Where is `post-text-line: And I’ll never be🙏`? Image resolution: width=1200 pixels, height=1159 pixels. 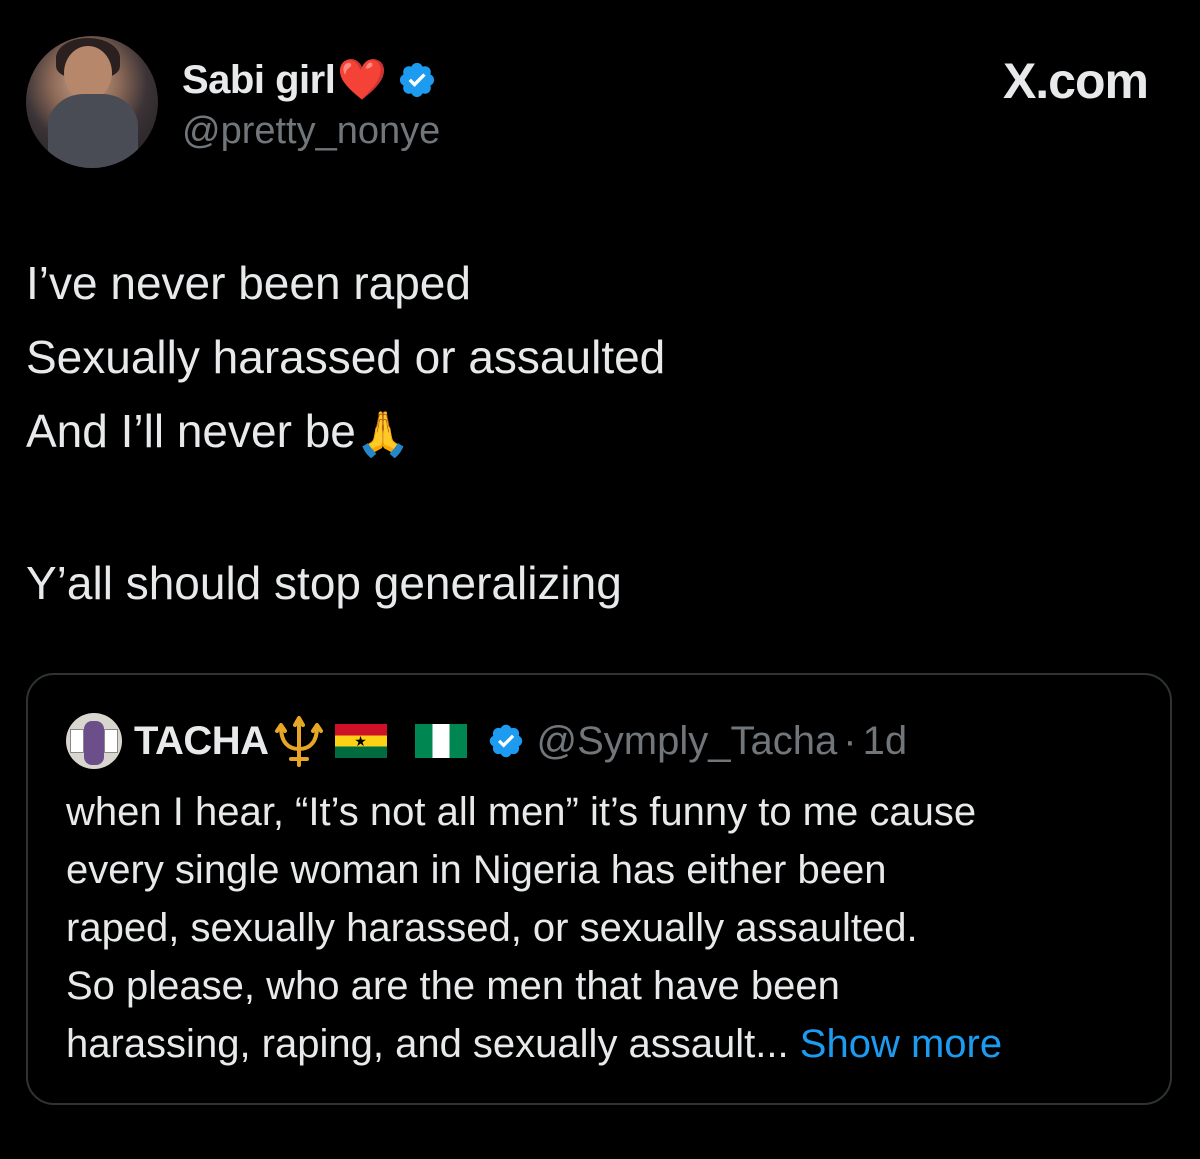 post-text-line: And I’ll never be🙏 is located at coordinates (596, 433).